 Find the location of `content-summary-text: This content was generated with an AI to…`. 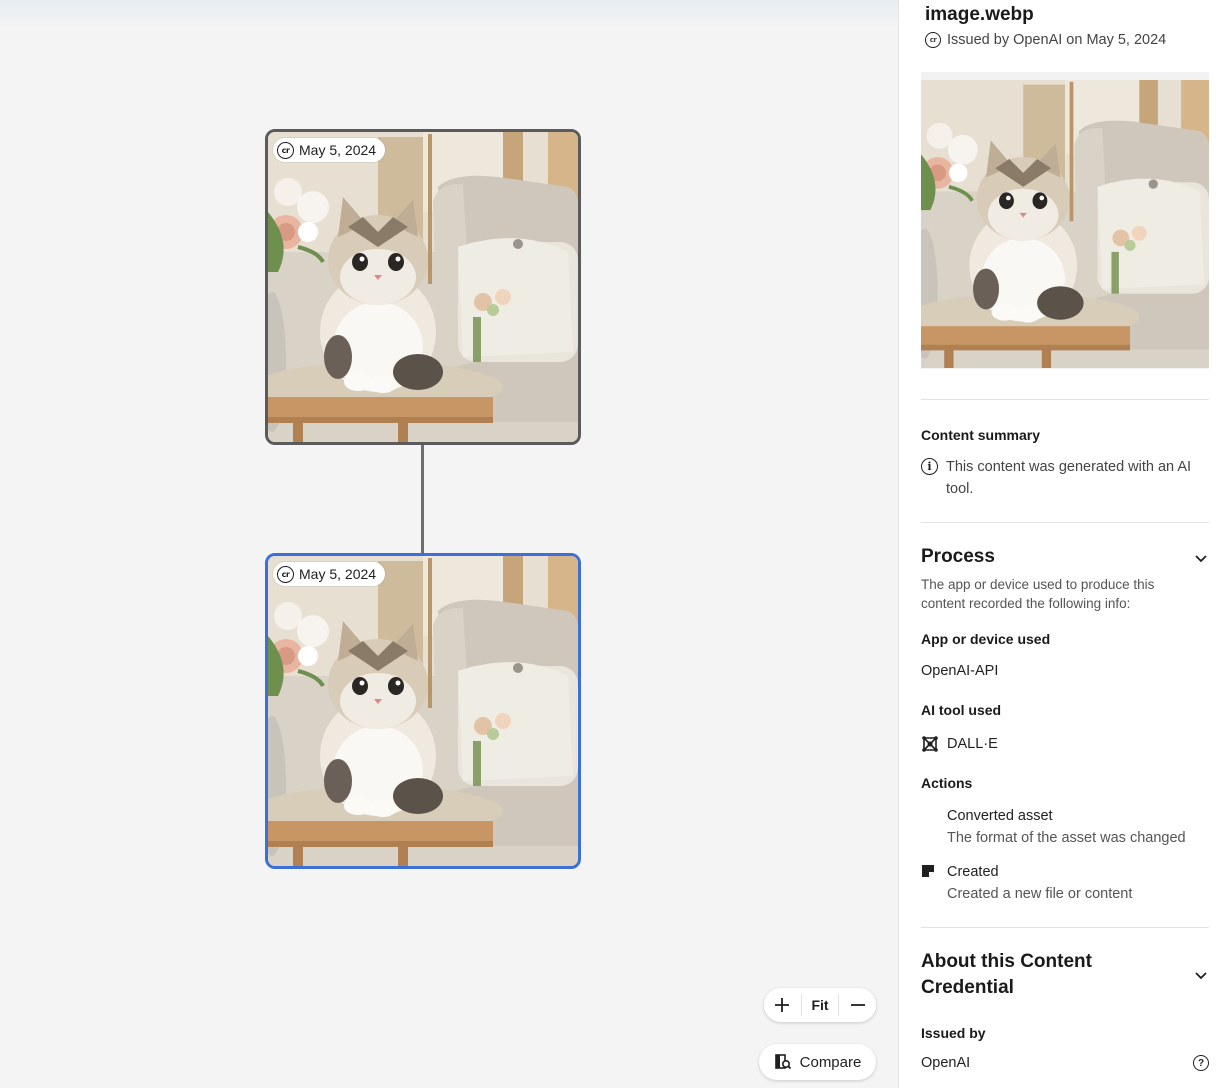

content-summary-text: This content was generated with an AI to… is located at coordinates (1069, 478).